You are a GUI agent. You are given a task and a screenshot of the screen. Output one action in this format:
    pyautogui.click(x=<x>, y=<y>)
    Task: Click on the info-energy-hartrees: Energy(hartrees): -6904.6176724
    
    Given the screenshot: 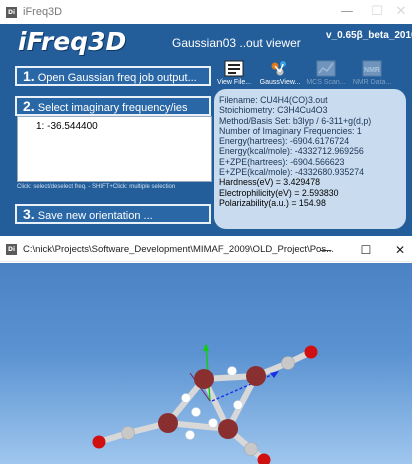 What is the action you would take?
    pyautogui.click(x=284, y=141)
    